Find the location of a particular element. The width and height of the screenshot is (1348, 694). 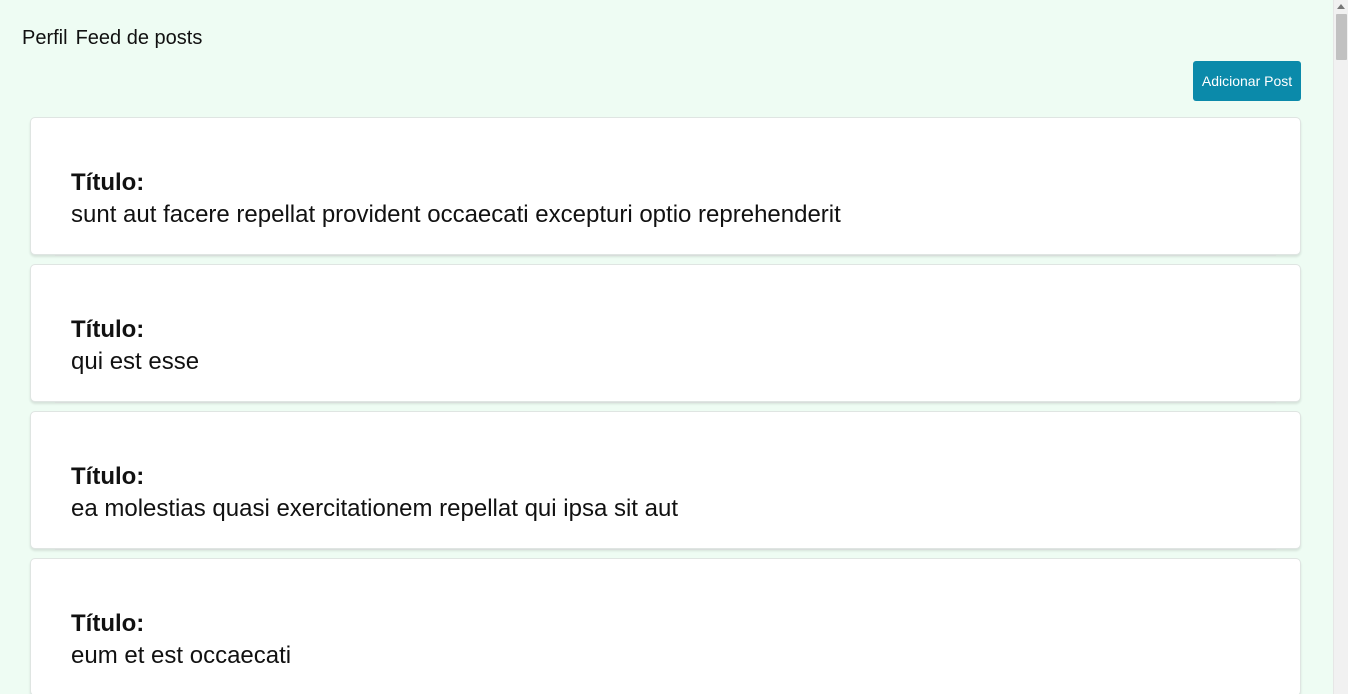

post-title-text: qui est esse is located at coordinates (135, 361).